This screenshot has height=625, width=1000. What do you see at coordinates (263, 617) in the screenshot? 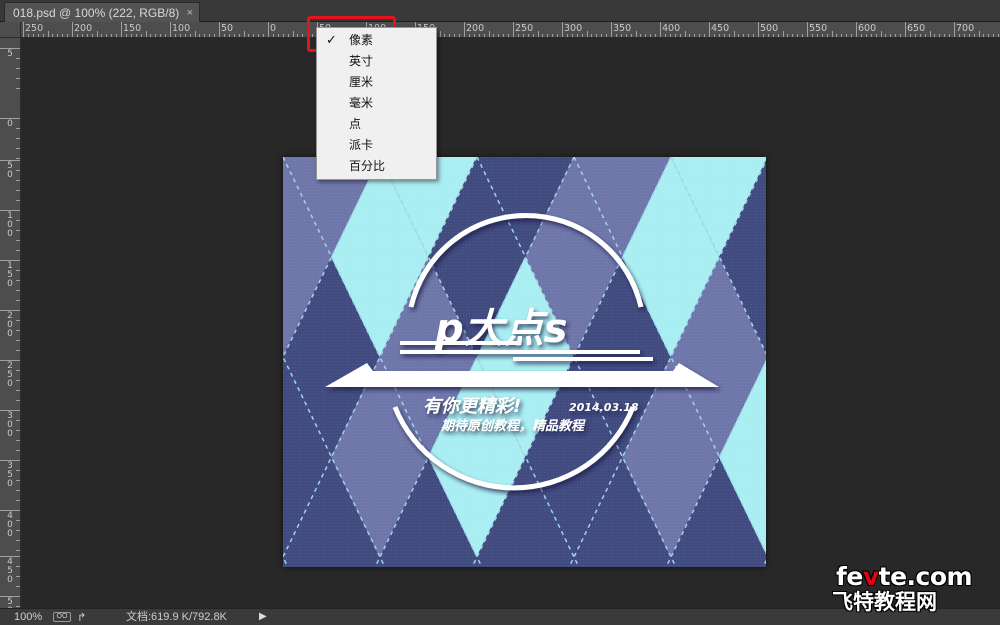
I see `status-menu-arrow-icon: ▶` at bounding box center [263, 617].